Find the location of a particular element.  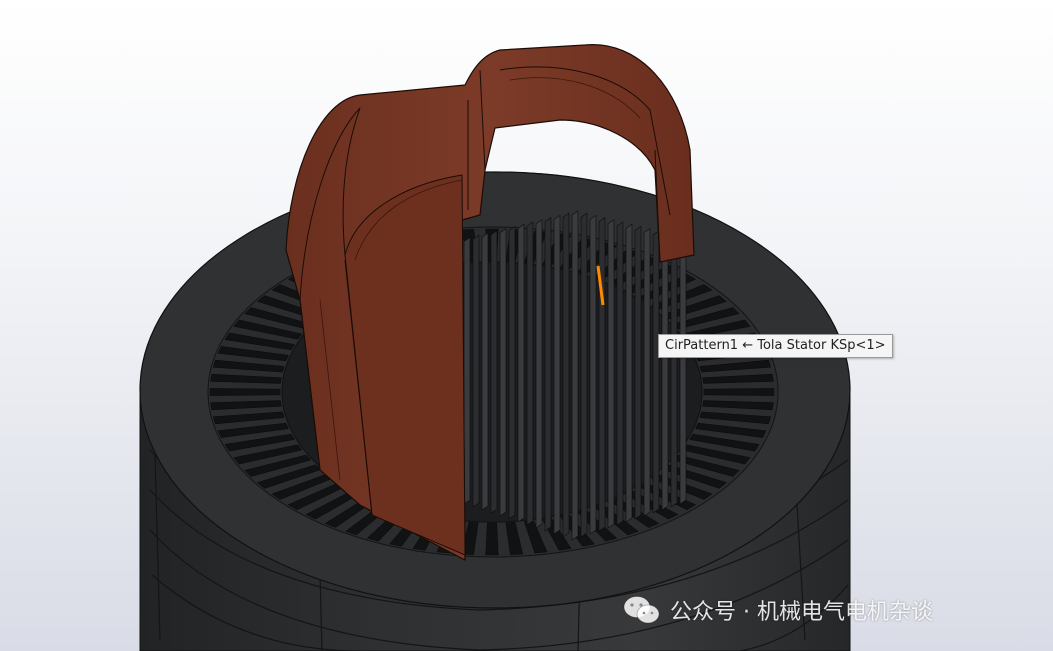

tooltip-text: CirPattern1 ← Tola Stator KSp<1> is located at coordinates (775, 345).